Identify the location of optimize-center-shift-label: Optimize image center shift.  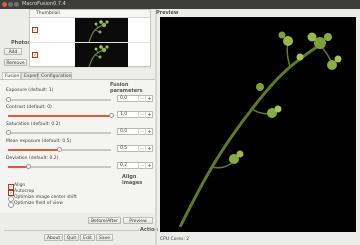
(45, 197).